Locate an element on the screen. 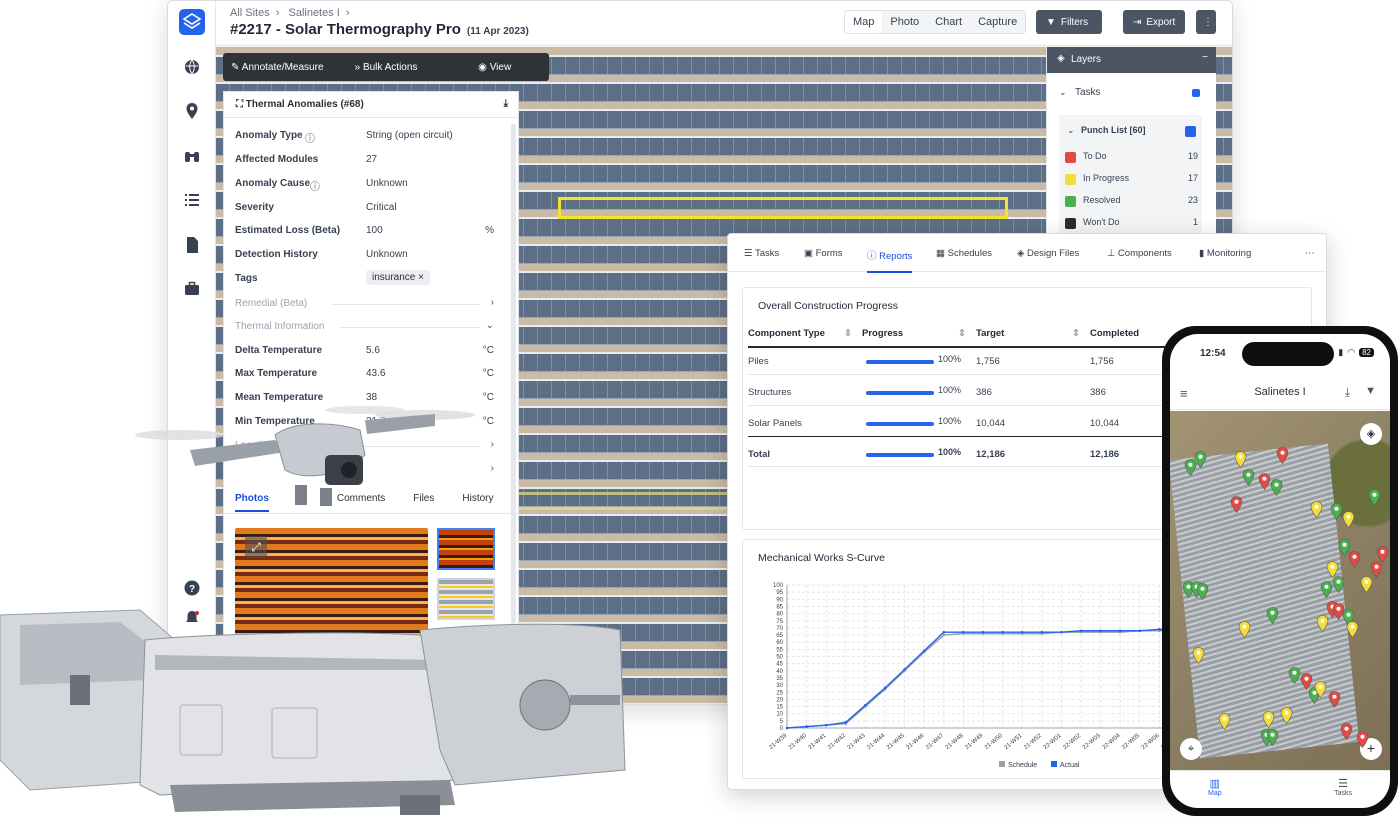  tab-map: Map is located at coordinates (864, 22).